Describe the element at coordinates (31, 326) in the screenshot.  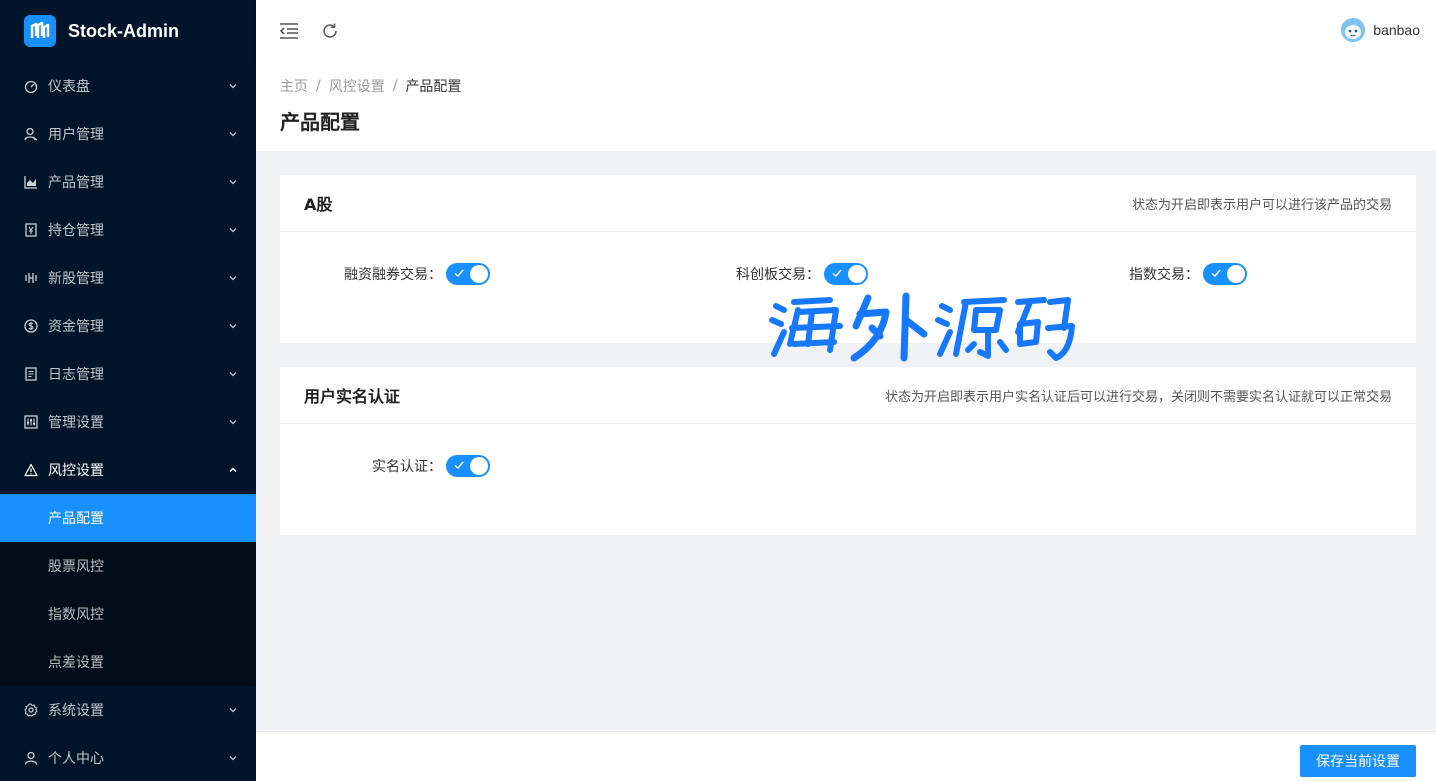
I see `dollar-icon` at that location.